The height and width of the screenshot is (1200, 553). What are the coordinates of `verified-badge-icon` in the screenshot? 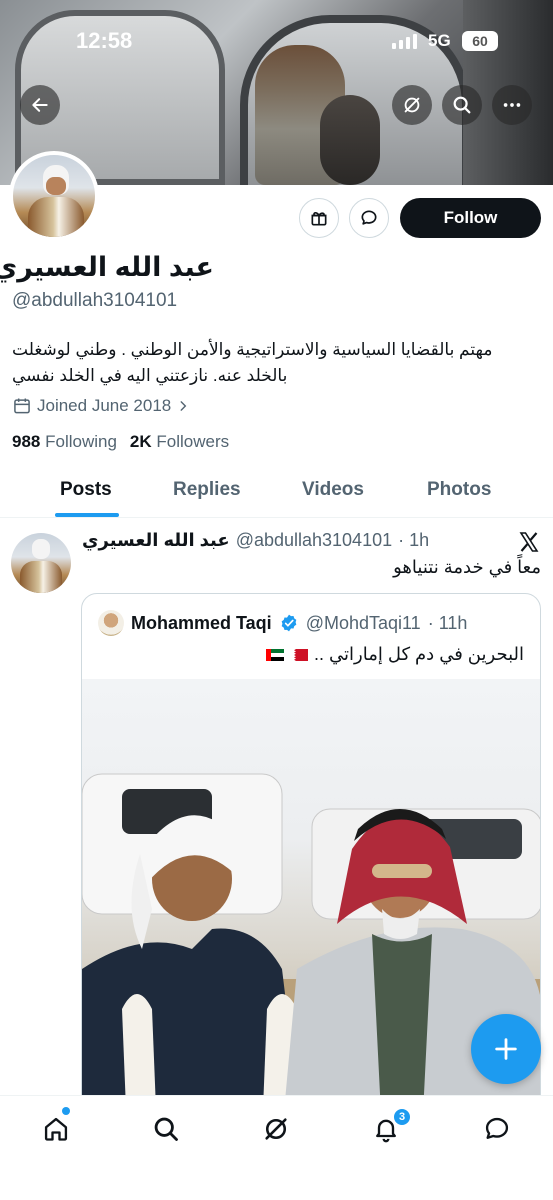 It's located at (289, 623).